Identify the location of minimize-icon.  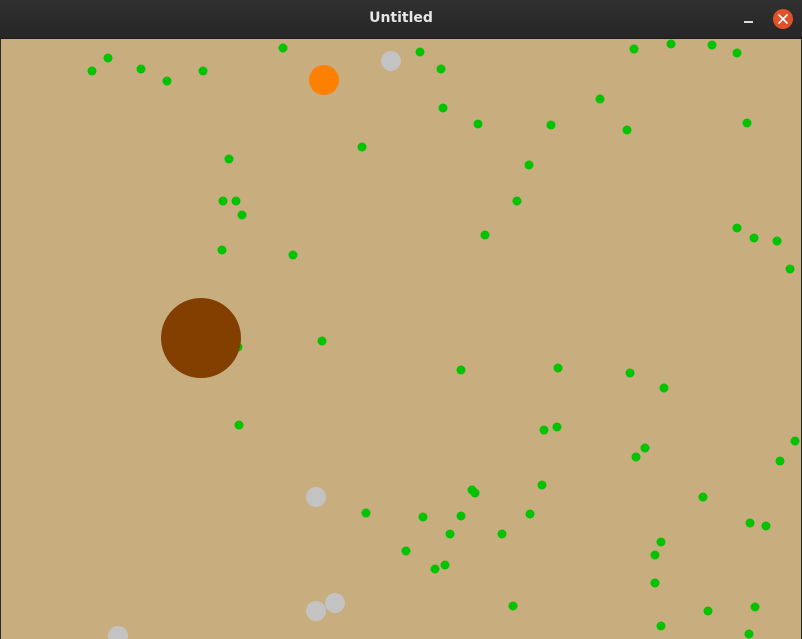
(748, 22).